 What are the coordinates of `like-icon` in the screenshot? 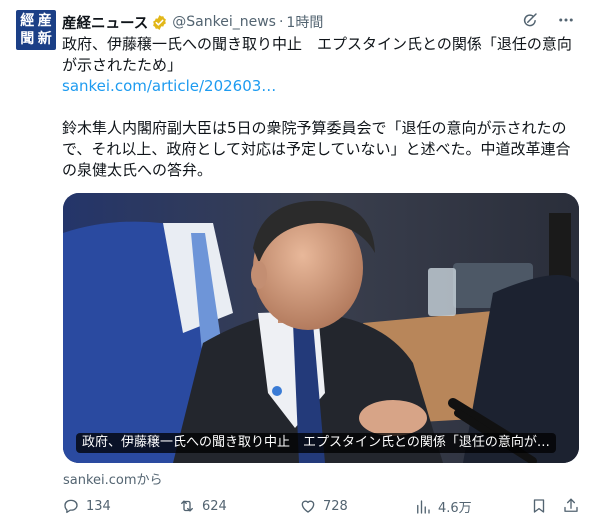 It's located at (308, 506).